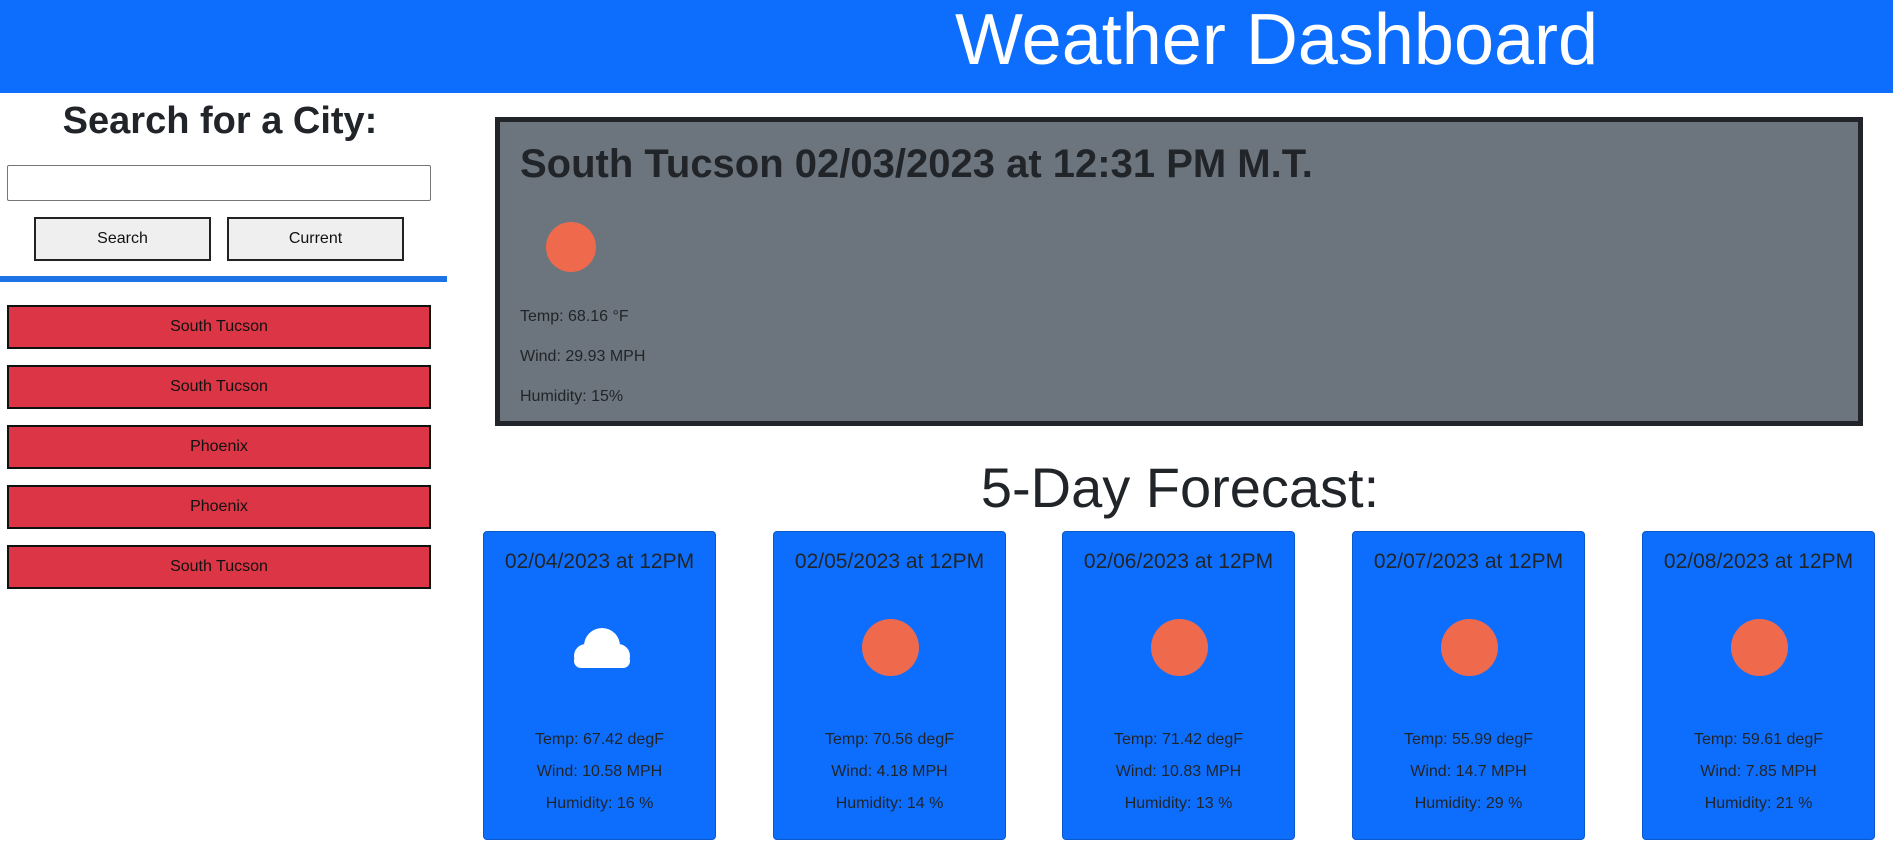 Image resolution: width=1893 pixels, height=849 pixels. What do you see at coordinates (1178, 803) in the screenshot?
I see `forecast-humidity: Humidity: 13 %` at bounding box center [1178, 803].